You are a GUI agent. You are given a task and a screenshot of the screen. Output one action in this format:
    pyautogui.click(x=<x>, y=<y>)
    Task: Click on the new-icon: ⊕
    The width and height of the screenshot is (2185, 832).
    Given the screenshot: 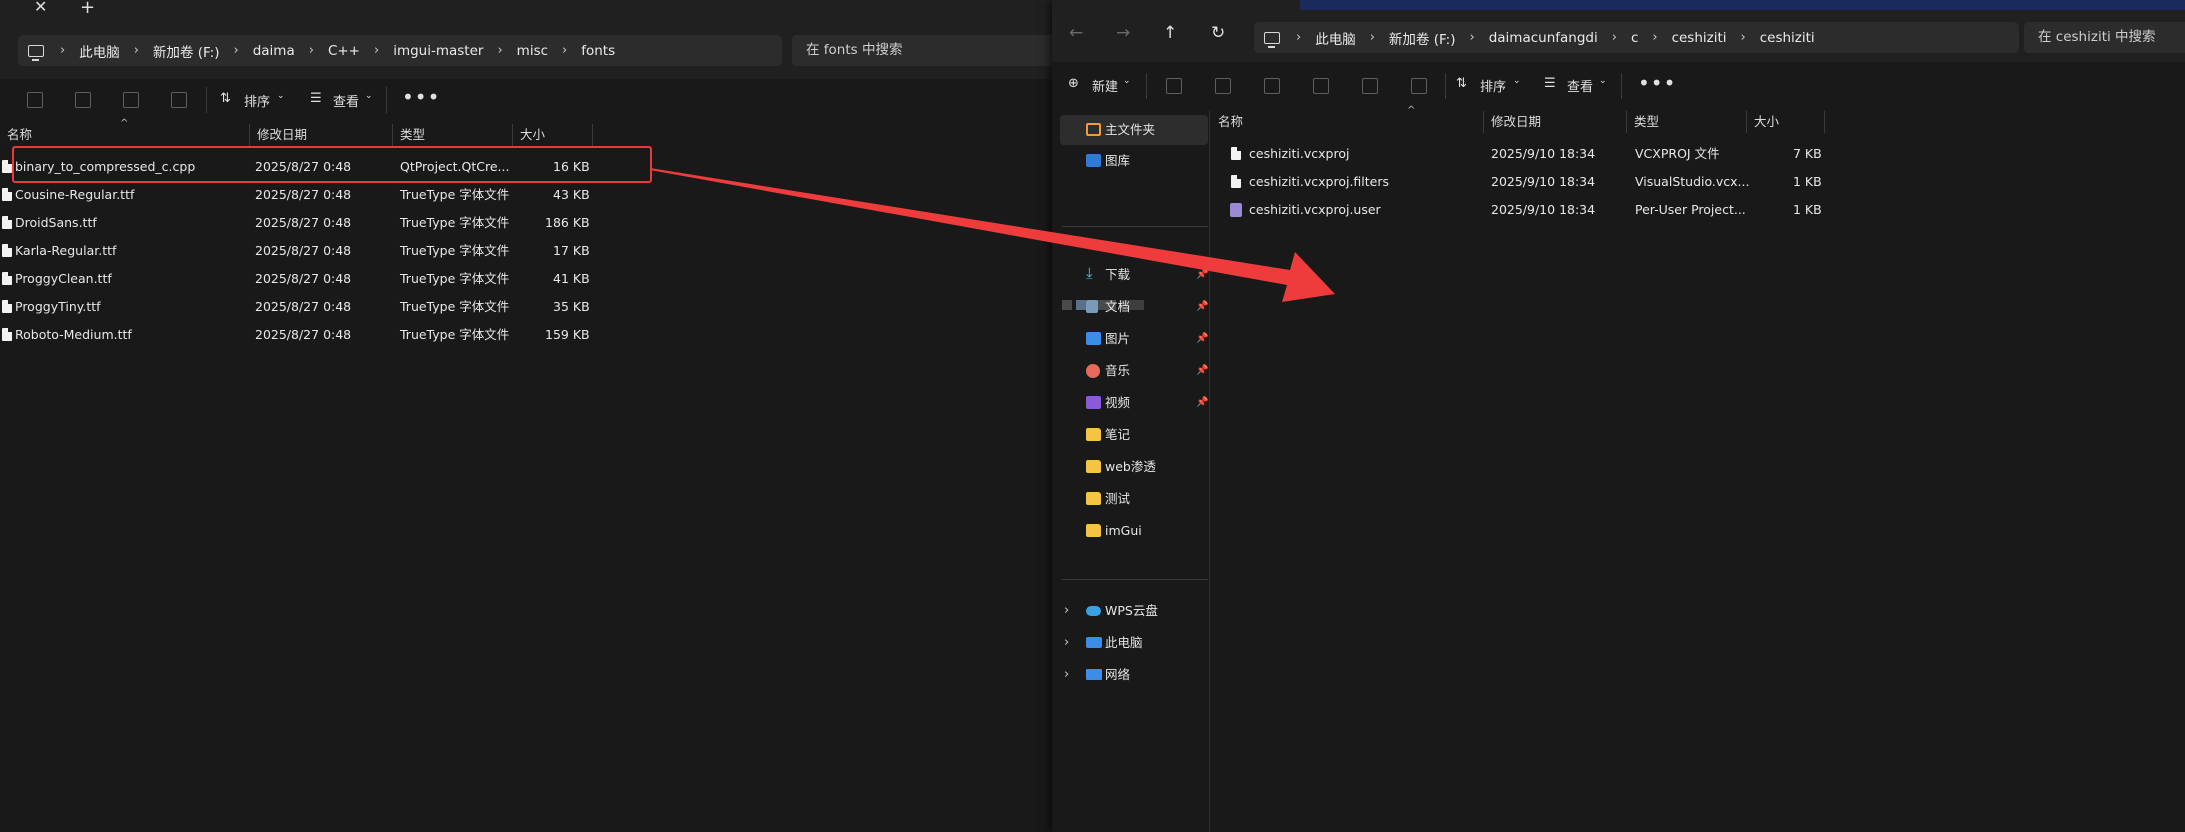 What is the action you would take?
    pyautogui.click(x=1073, y=83)
    